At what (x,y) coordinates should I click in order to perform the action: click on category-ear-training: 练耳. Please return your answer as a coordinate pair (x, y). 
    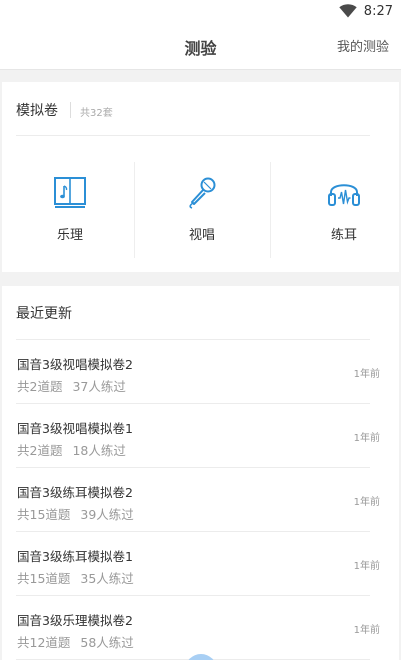
    Looking at the image, I should click on (339, 210).